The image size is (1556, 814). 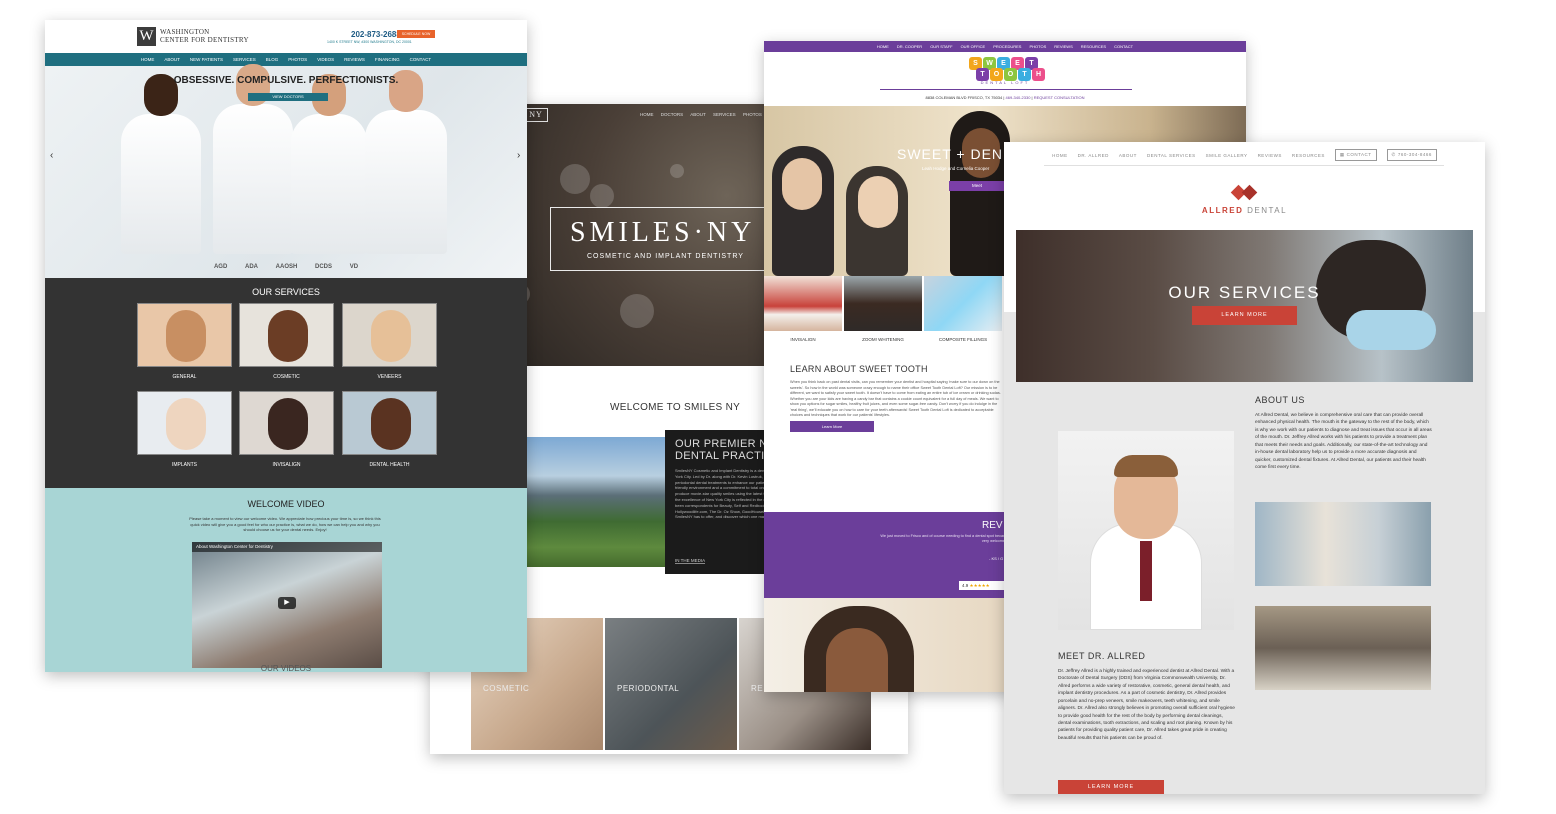 I want to click on wash-logo-w-icon: W, so click(x=146, y=36).